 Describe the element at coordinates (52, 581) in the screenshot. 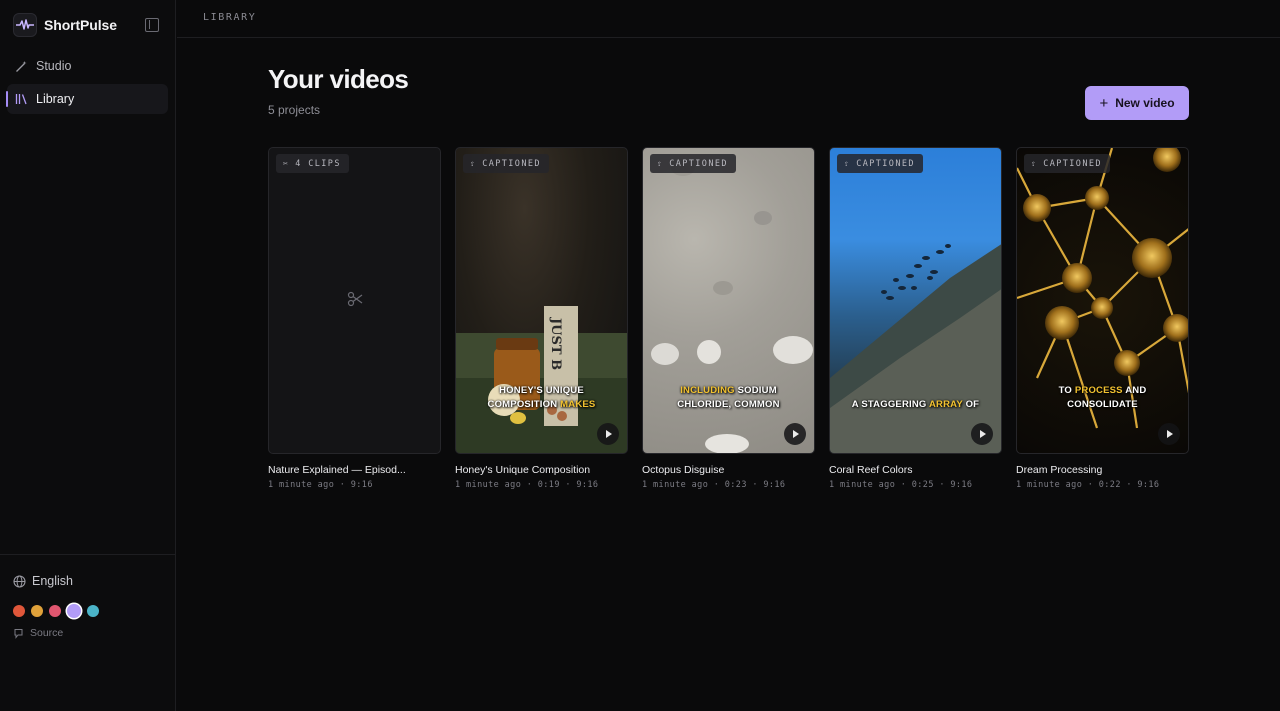

I see `language-label: English` at that location.